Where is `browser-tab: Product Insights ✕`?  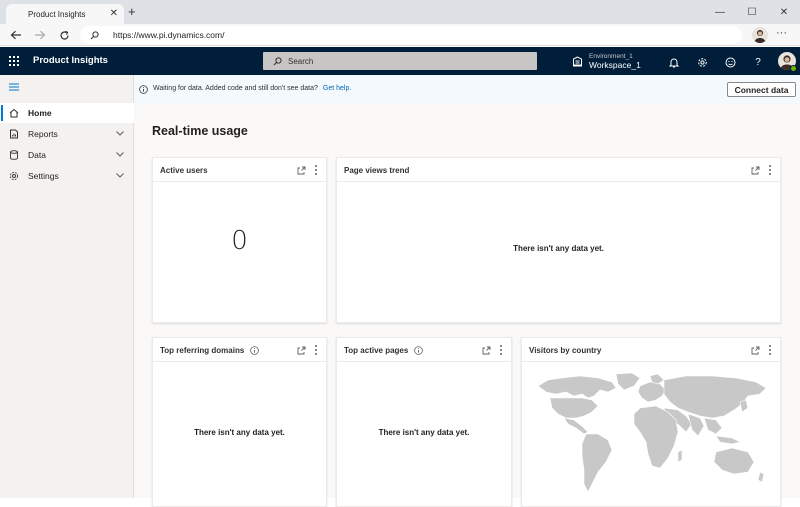
browser-tab: Product Insights ✕ is located at coordinates (65, 14).